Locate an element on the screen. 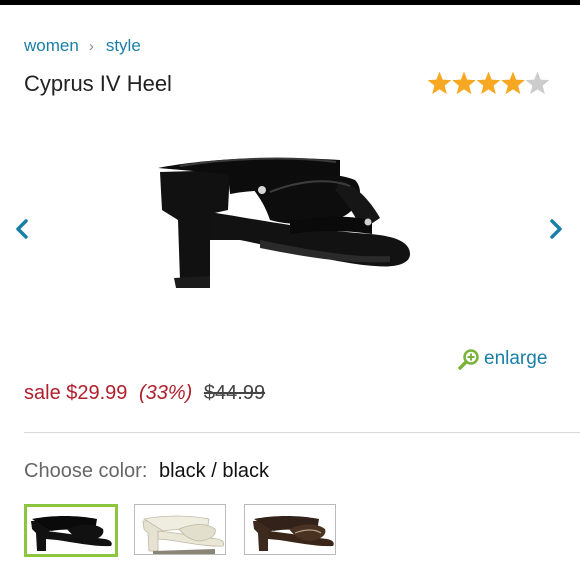  selected-color-value: black / black is located at coordinates (214, 471).